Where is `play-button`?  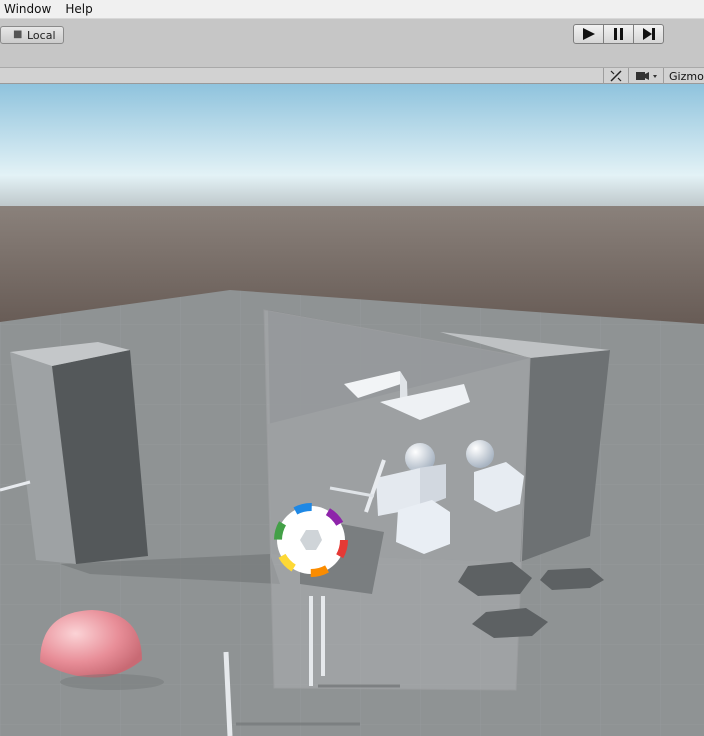
play-button is located at coordinates (588, 34).